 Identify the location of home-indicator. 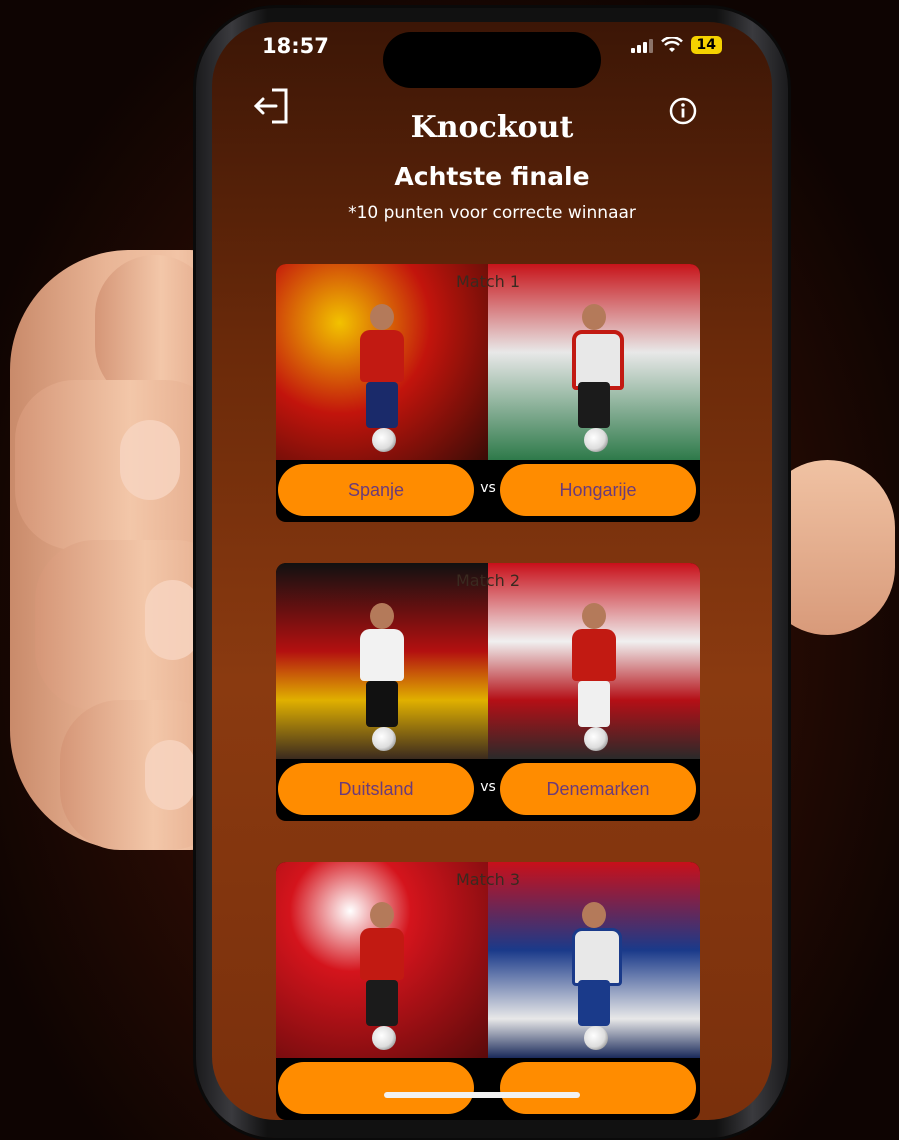
(482, 1095).